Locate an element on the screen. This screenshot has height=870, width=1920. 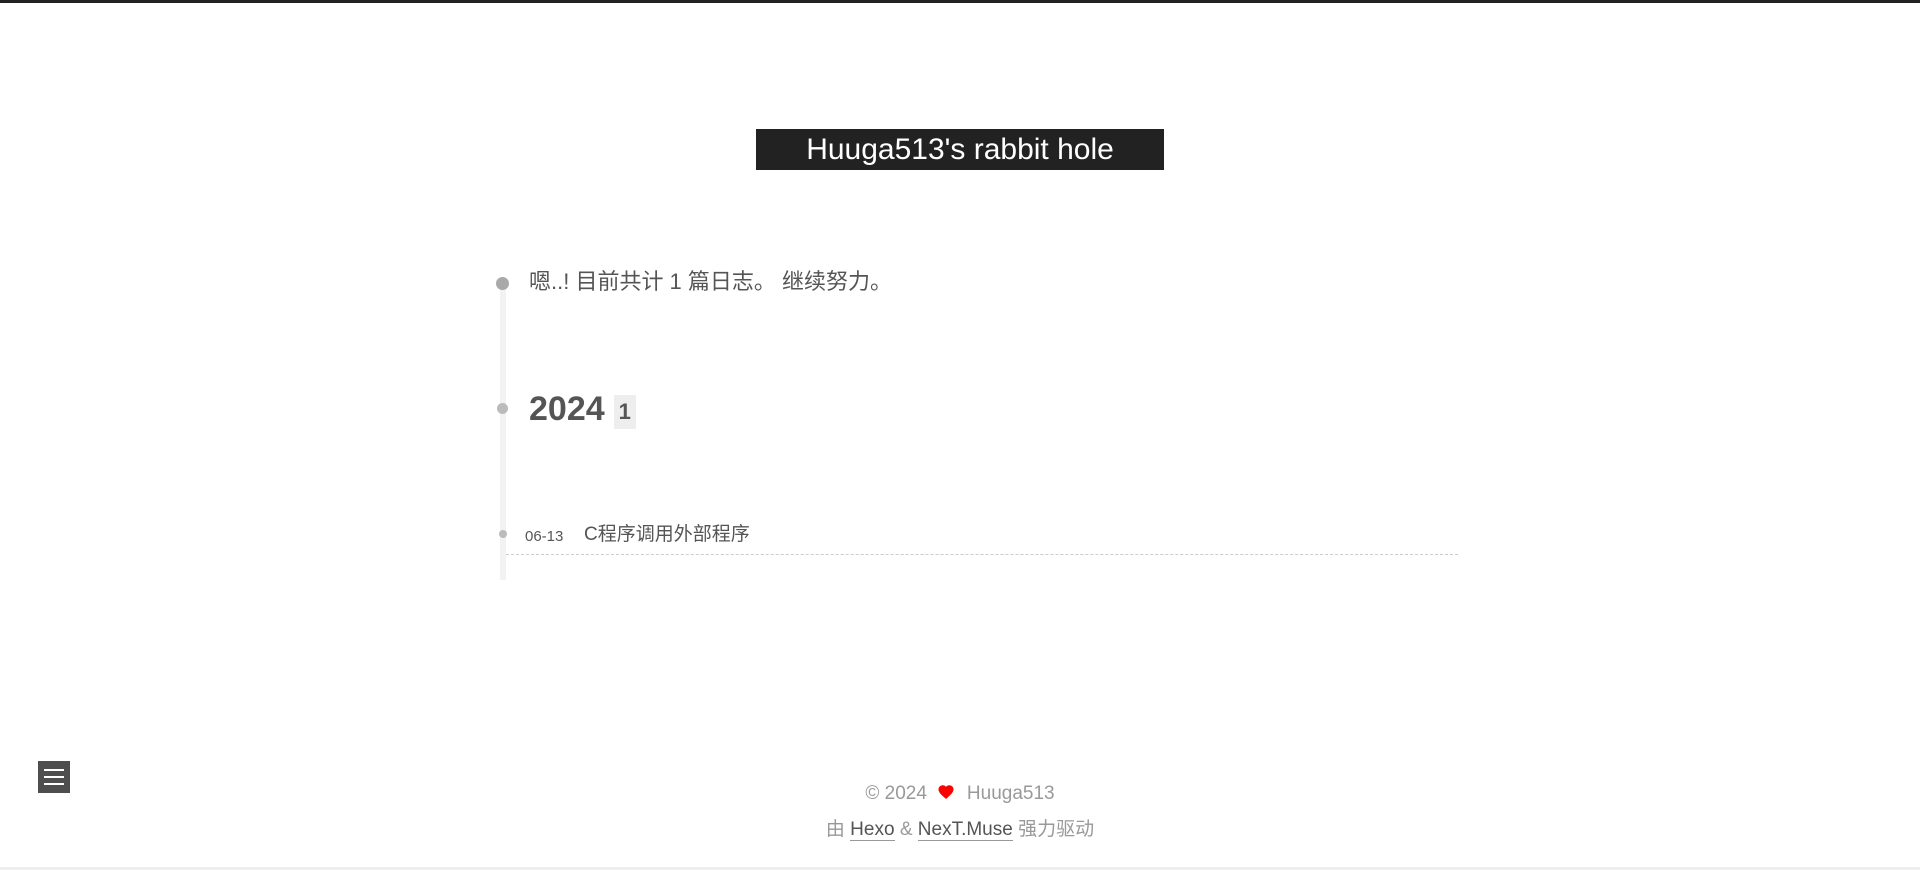
amp-text: & is located at coordinates (906, 829).